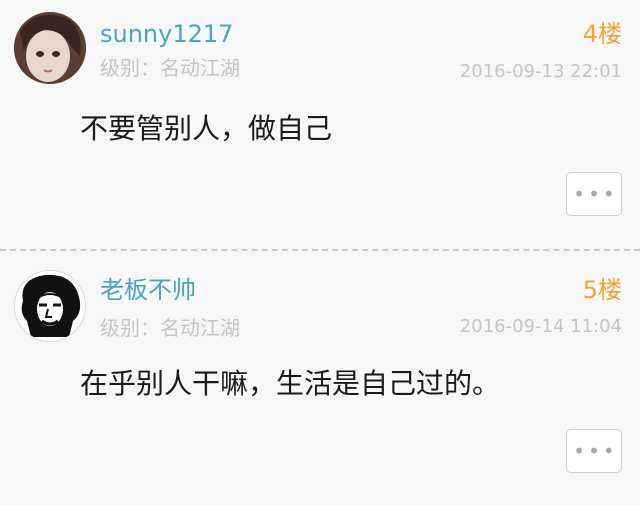 The width and height of the screenshot is (640, 505). I want to click on username: sunny1217, so click(166, 34).